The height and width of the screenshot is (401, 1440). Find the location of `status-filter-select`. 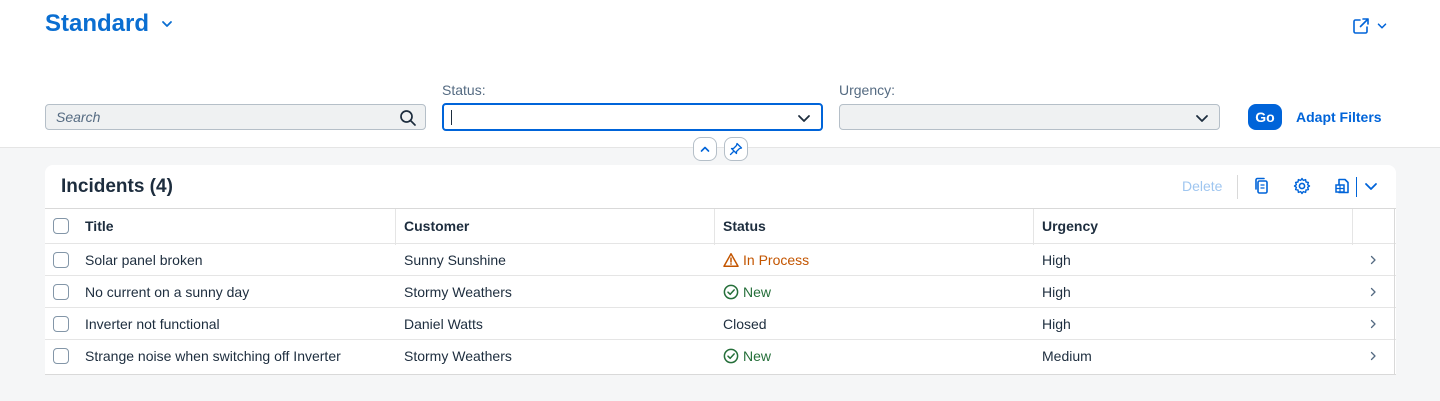

status-filter-select is located at coordinates (632, 117).